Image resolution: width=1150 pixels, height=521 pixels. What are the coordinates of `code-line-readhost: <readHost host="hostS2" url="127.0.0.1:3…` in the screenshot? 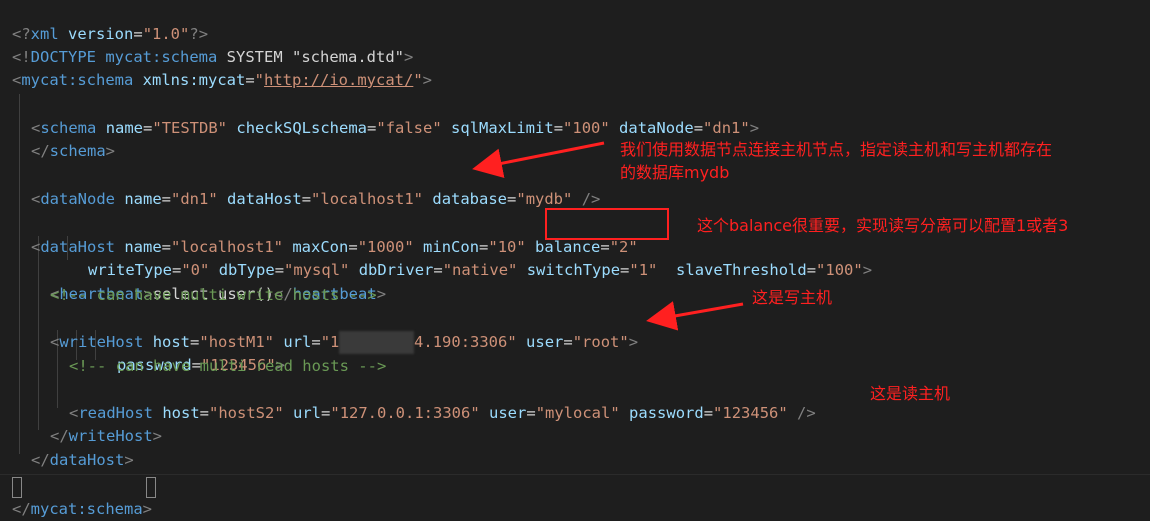 It's located at (442, 400).